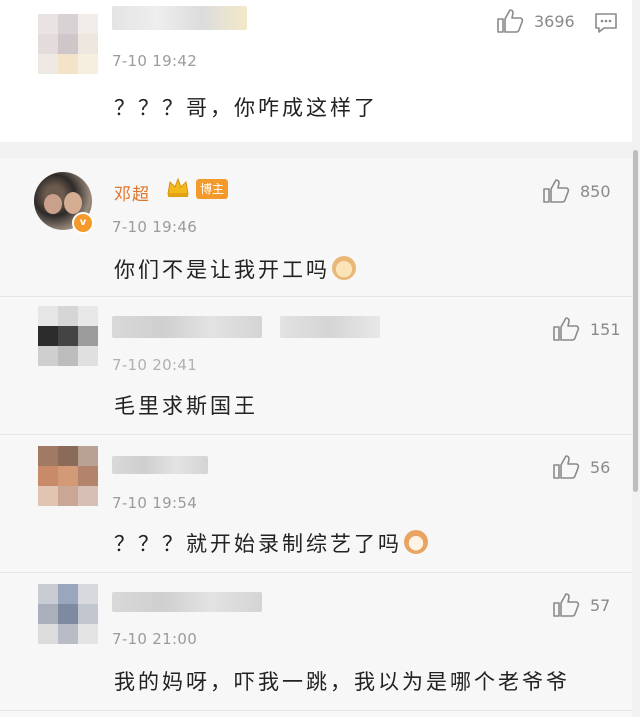 The width and height of the screenshot is (640, 717). Describe the element at coordinates (186, 406) in the screenshot. I see `comment-text: 毛里求斯国王` at that location.